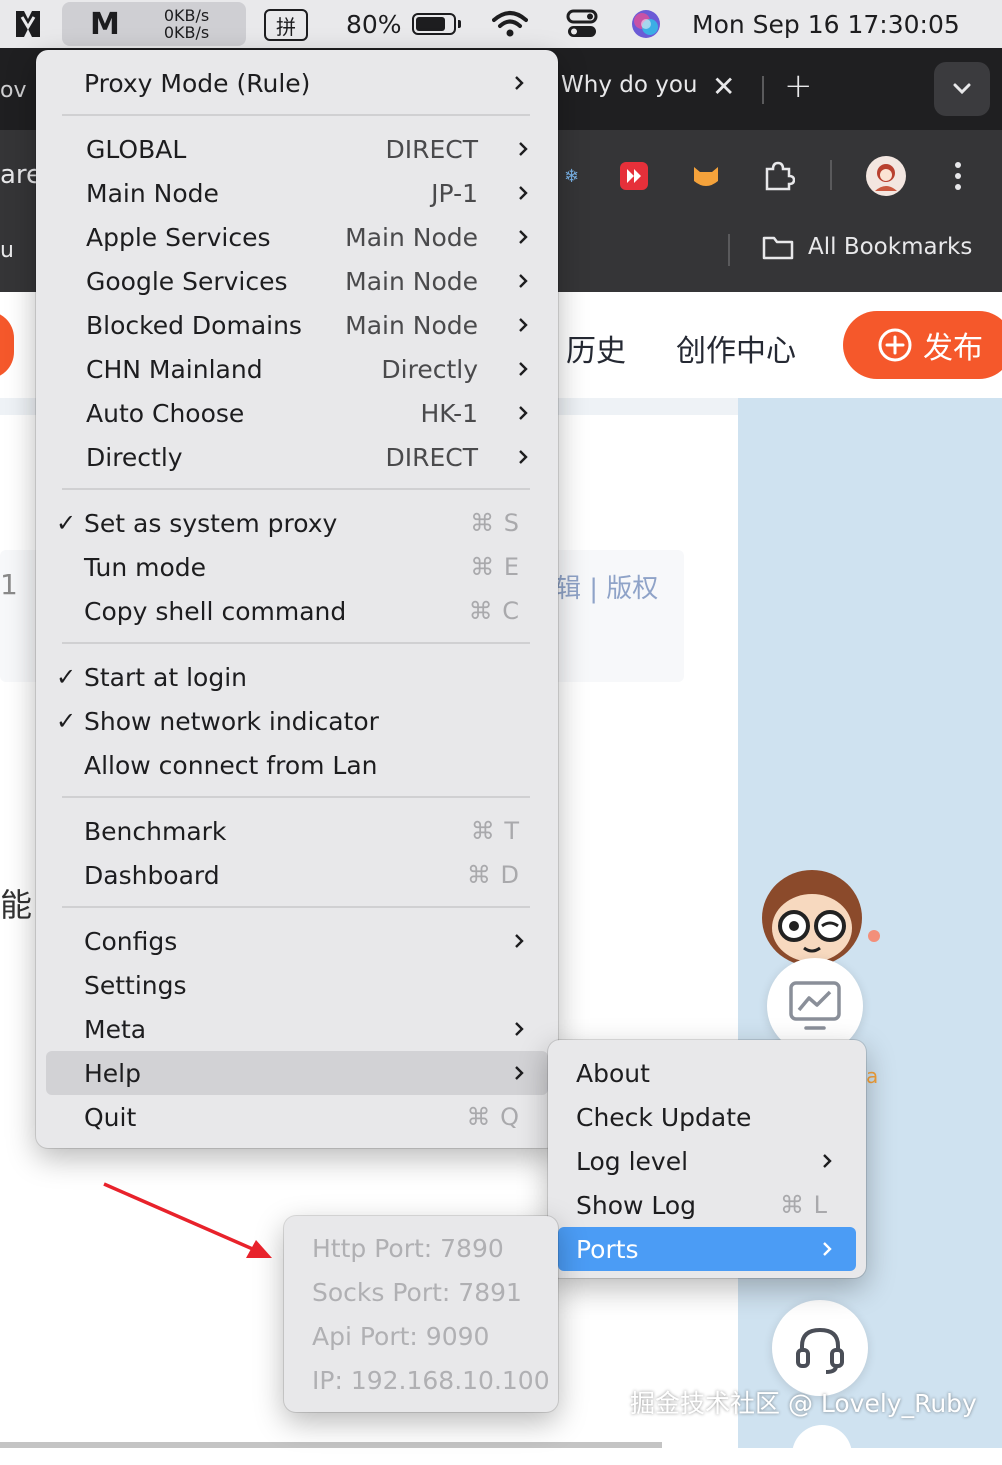 The height and width of the screenshot is (1465, 1002). Describe the element at coordinates (510, 24) in the screenshot. I see `wifi-icon` at that location.